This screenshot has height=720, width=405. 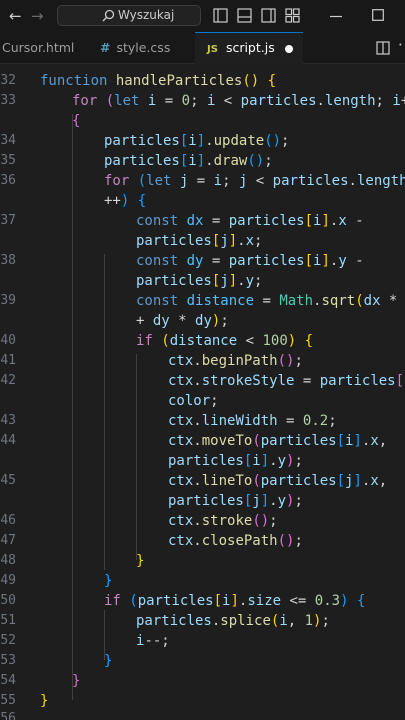 I want to click on code-line: particles[j].y;, so click(x=199, y=281).